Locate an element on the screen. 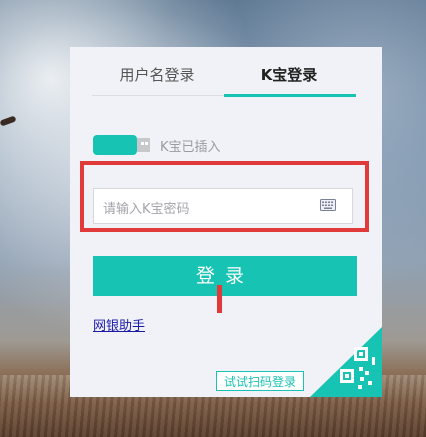 The image size is (426, 437). red-marker-annotation is located at coordinates (219, 299).